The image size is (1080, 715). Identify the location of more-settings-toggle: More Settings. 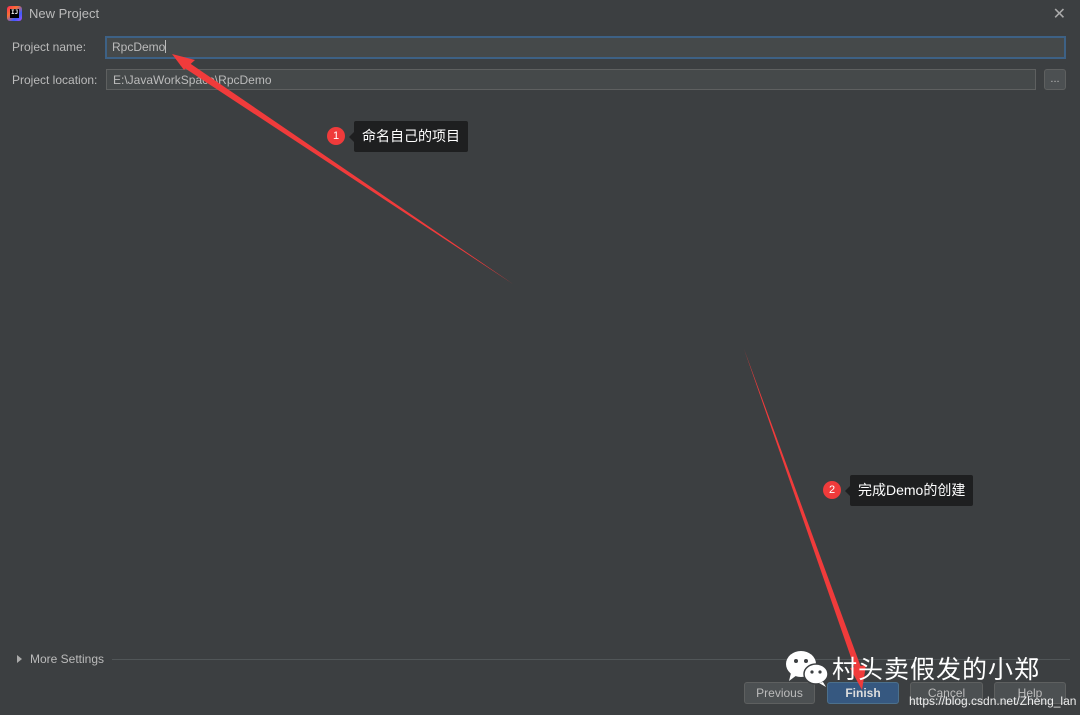
(60, 659).